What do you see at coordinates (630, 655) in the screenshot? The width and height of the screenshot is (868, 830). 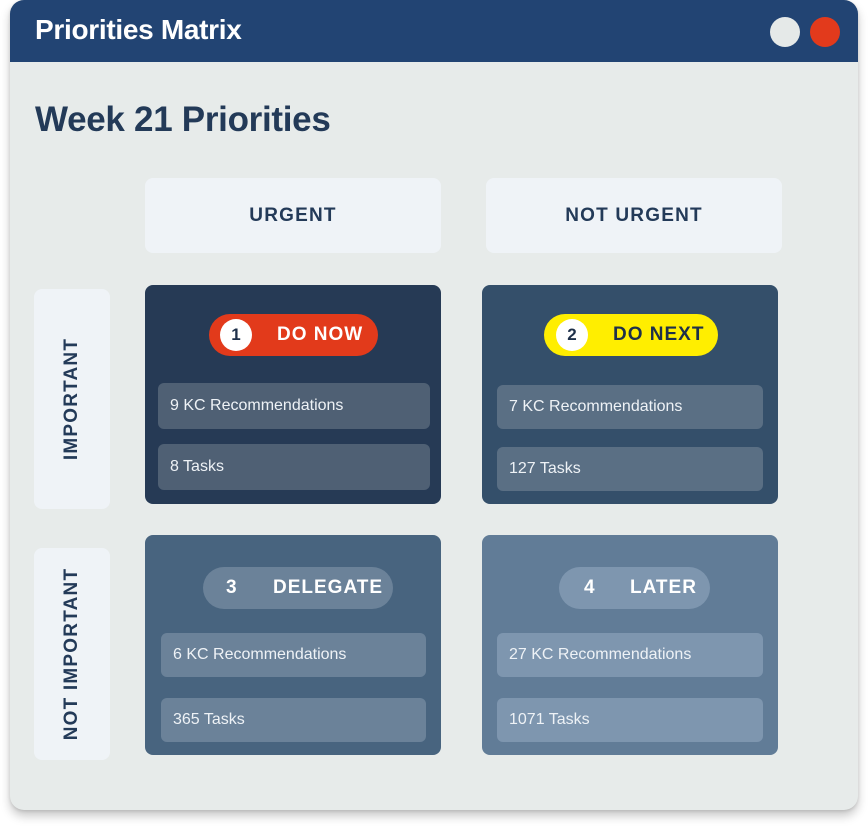 I see `kc-recommendations-item: 27 KC Recommendations` at bounding box center [630, 655].